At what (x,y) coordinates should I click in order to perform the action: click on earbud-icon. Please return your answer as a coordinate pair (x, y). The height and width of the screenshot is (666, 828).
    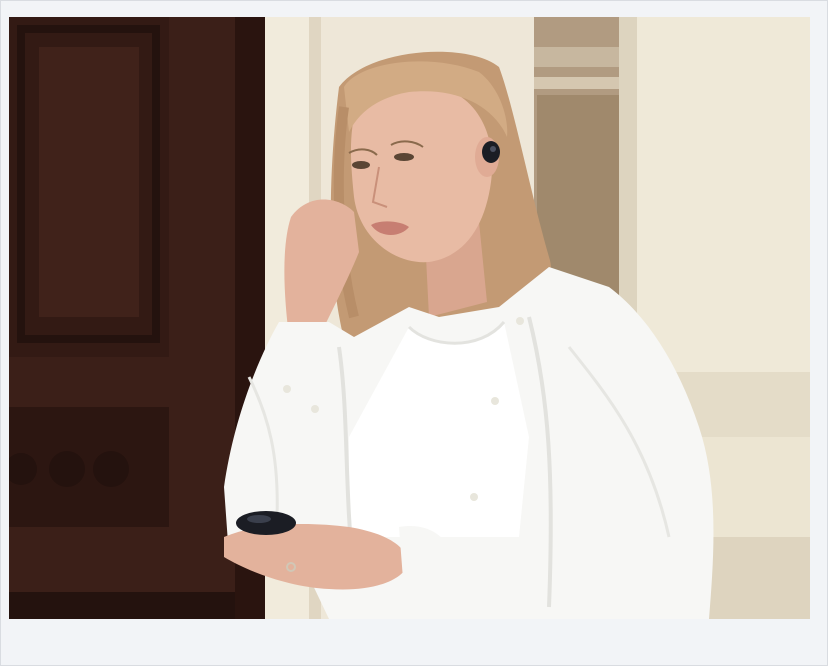
    Looking at the image, I should click on (491, 152).